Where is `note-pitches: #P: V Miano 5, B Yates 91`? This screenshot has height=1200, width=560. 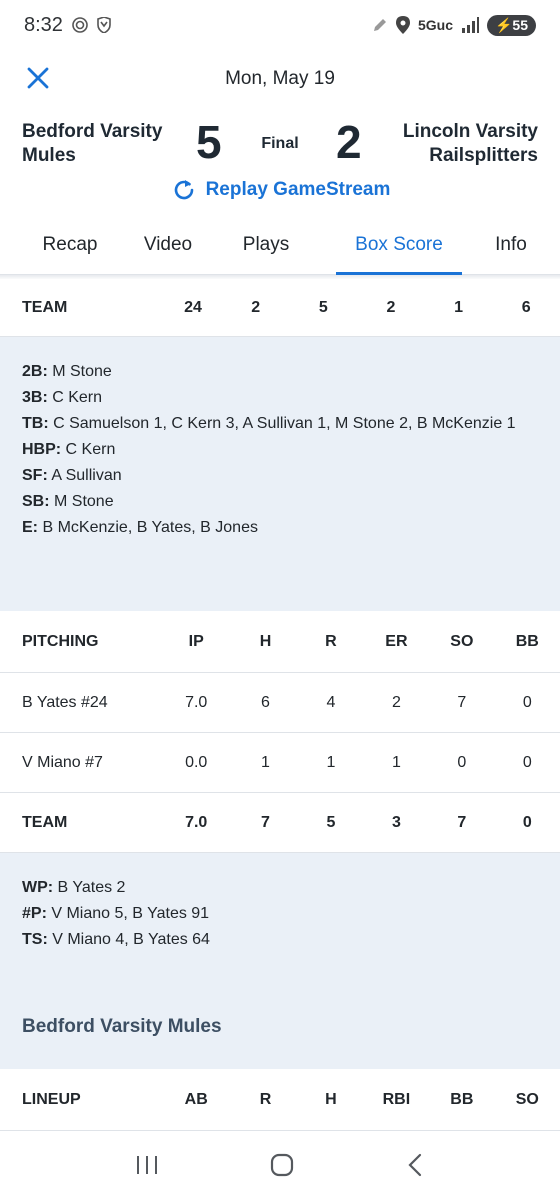 note-pitches: #P: V Miano 5, B Yates 91 is located at coordinates (116, 913).